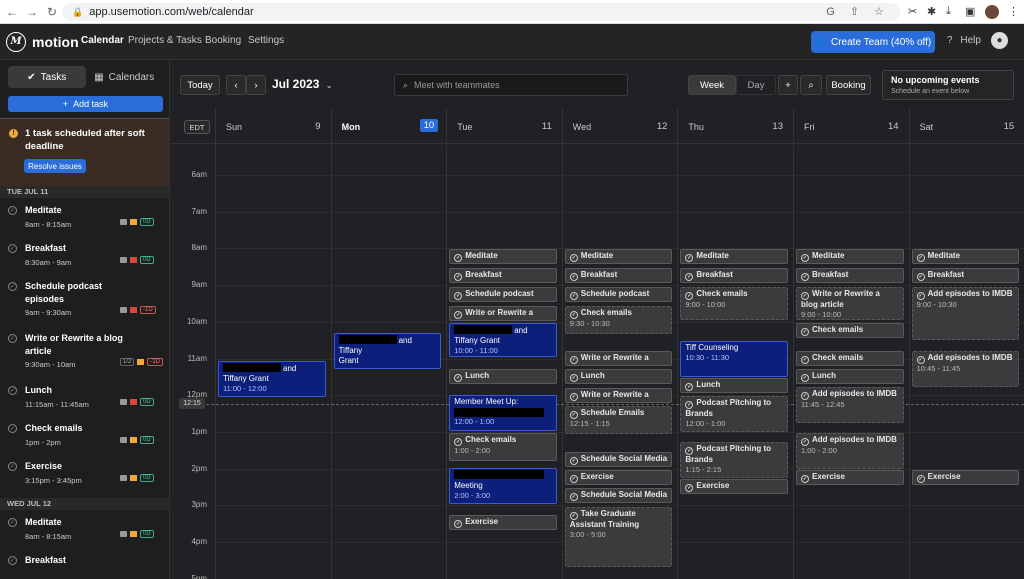 This screenshot has width=1024, height=579. What do you see at coordinates (965, 313) in the screenshot?
I see `task-event: ✓ Add episodes to IMDB 9:00 - 10:30` at bounding box center [965, 313].